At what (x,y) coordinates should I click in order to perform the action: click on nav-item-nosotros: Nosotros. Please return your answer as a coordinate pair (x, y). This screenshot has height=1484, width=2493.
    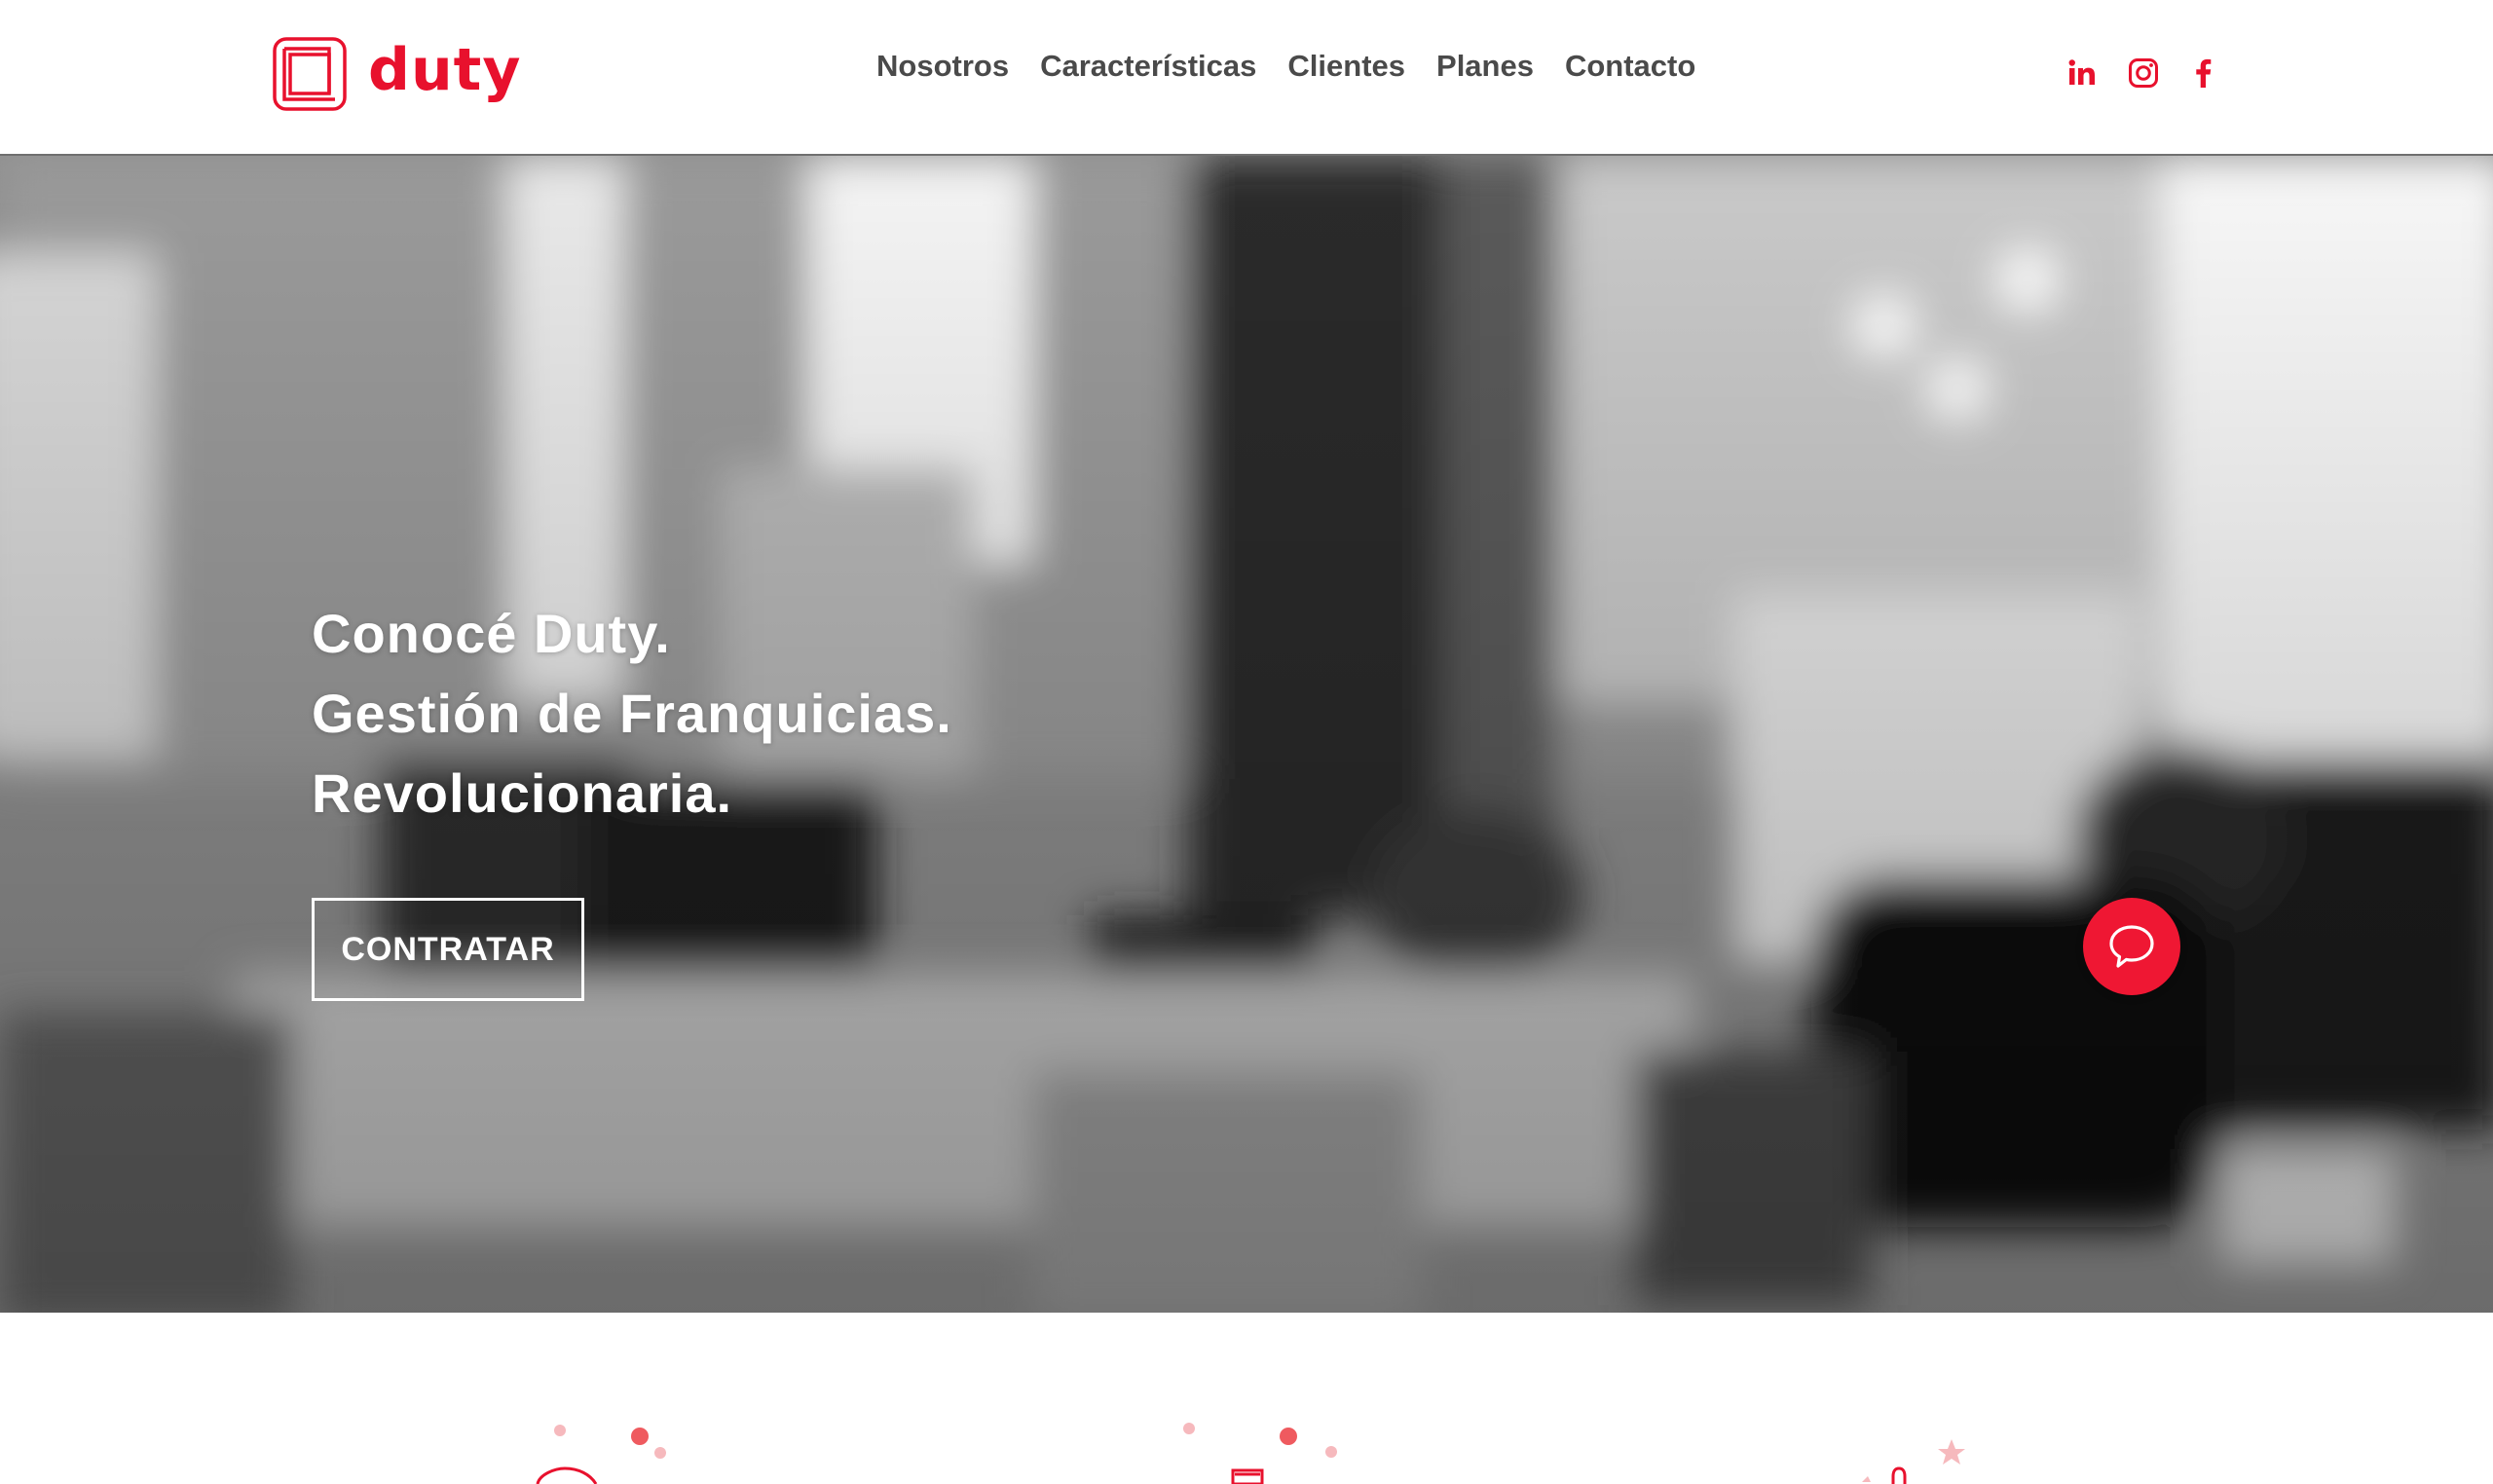
    Looking at the image, I should click on (943, 66).